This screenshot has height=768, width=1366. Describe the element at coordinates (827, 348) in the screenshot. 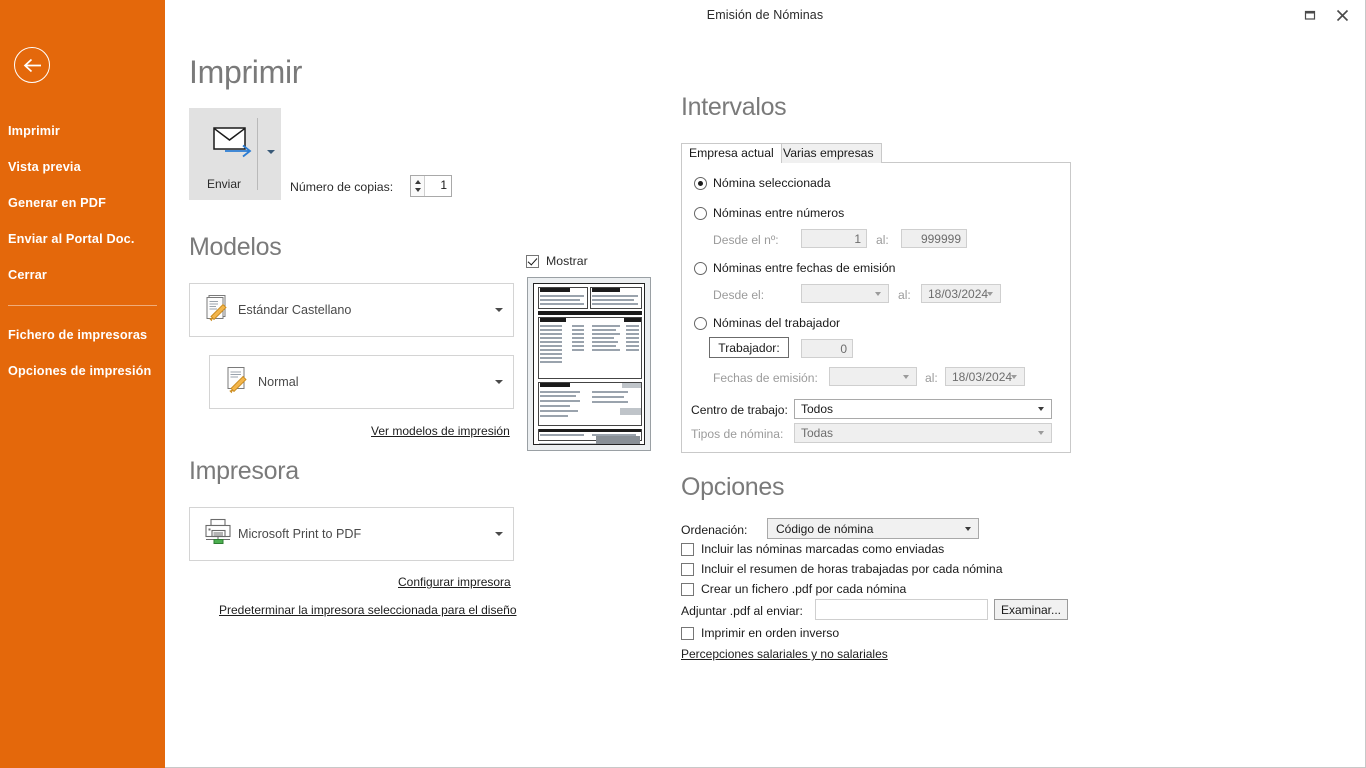

I see `worker-number-input: 0` at that location.